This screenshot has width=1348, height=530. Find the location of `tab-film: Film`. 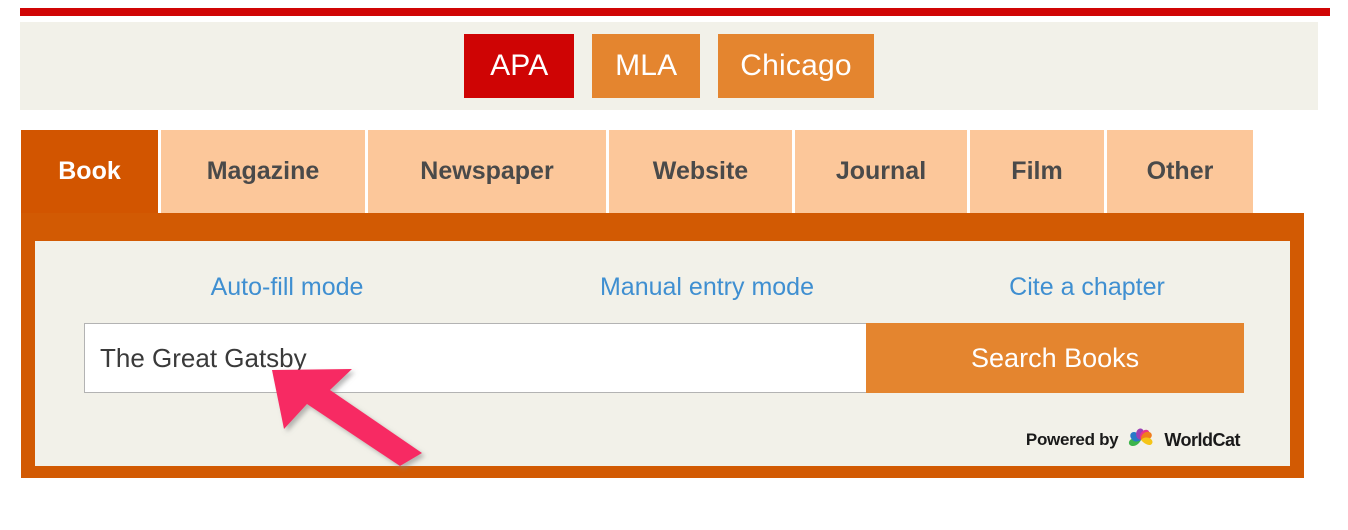

tab-film: Film is located at coordinates (1038, 171).